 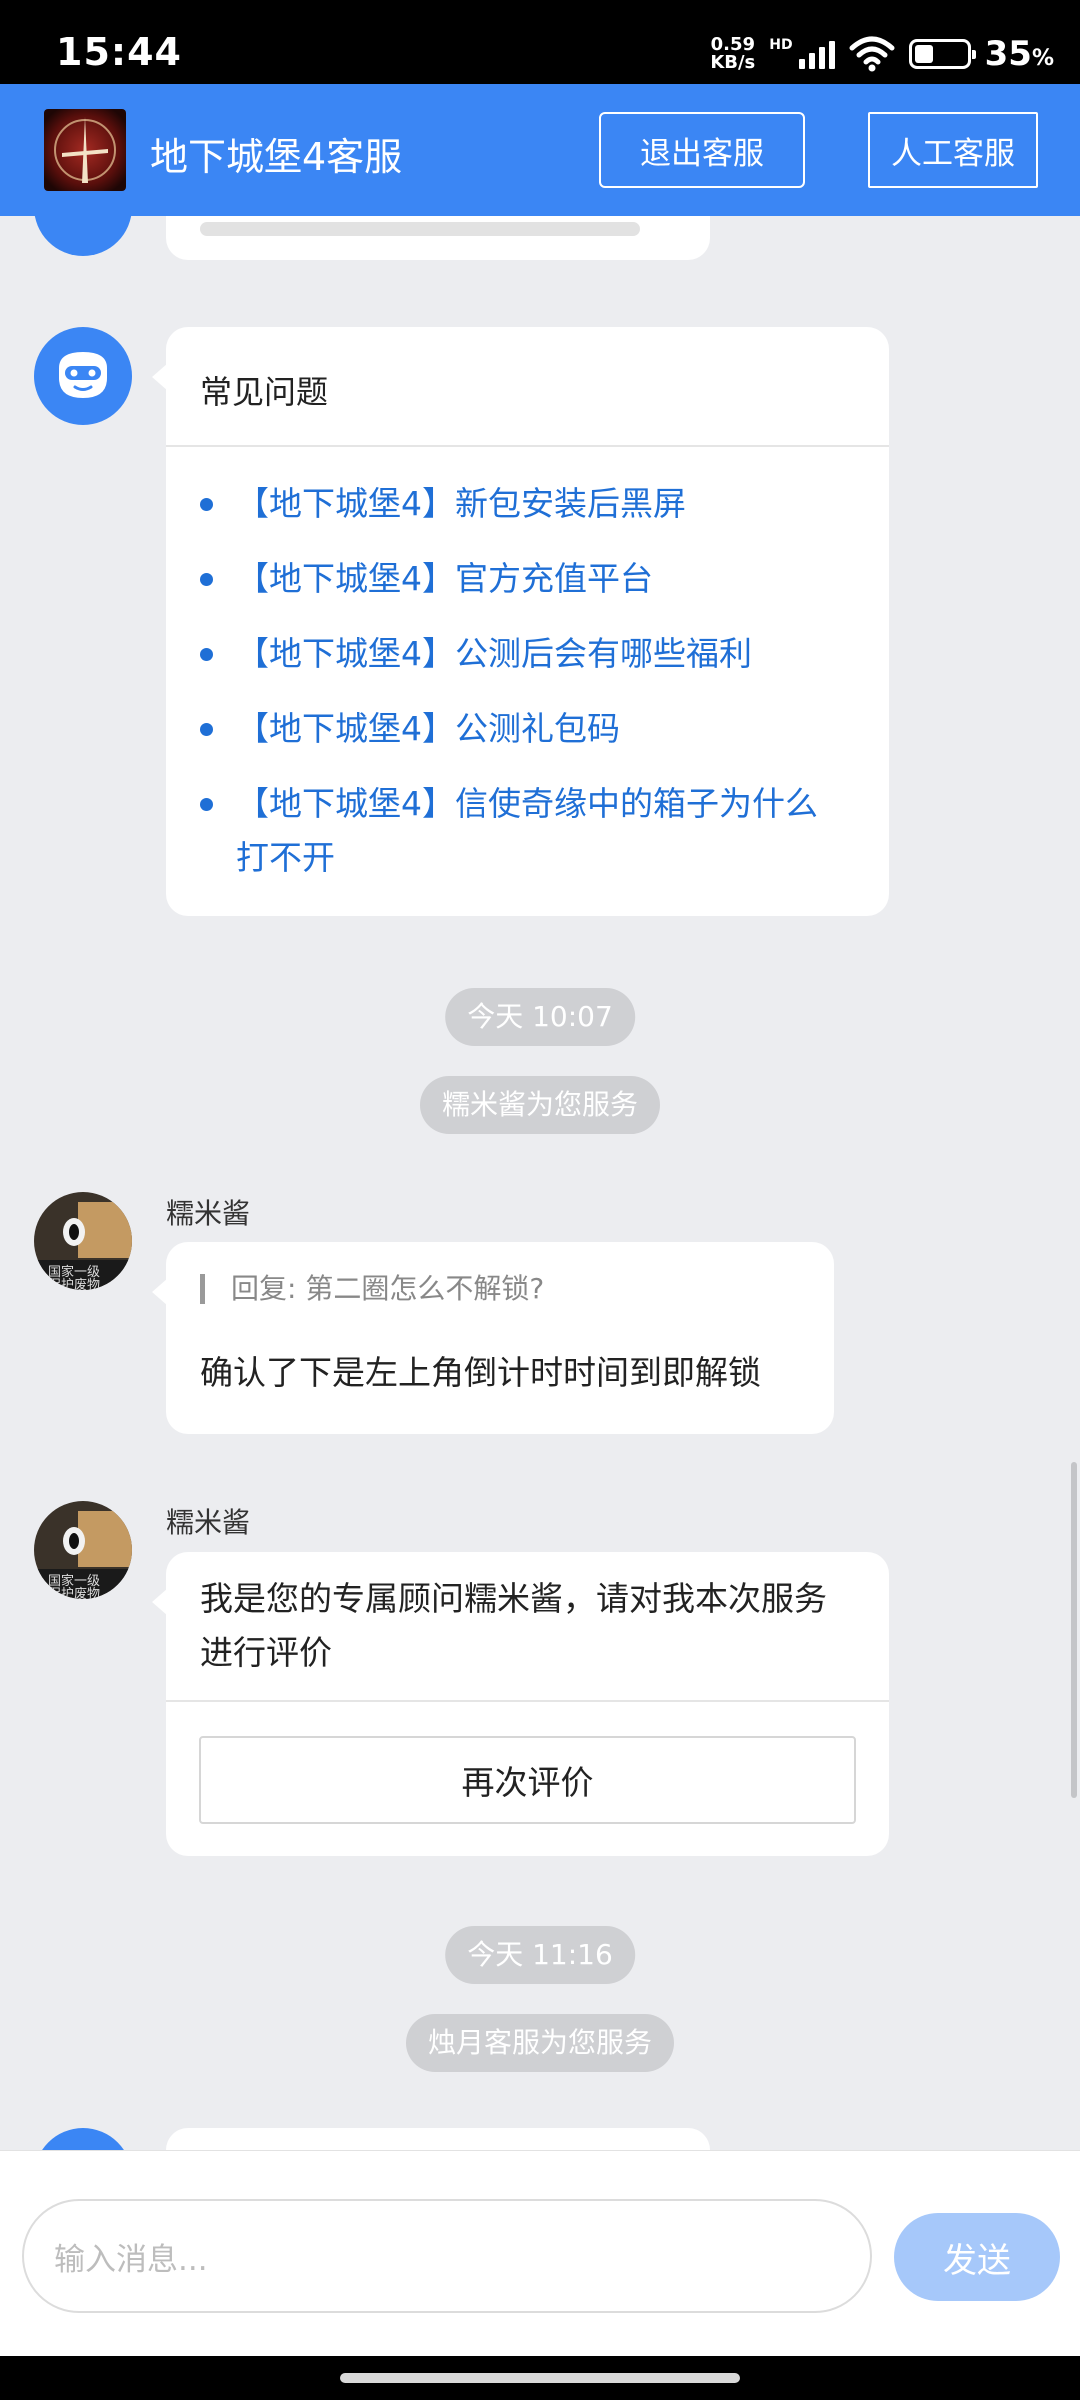 I want to click on battery-percent-unit: %, so click(x=1042, y=58).